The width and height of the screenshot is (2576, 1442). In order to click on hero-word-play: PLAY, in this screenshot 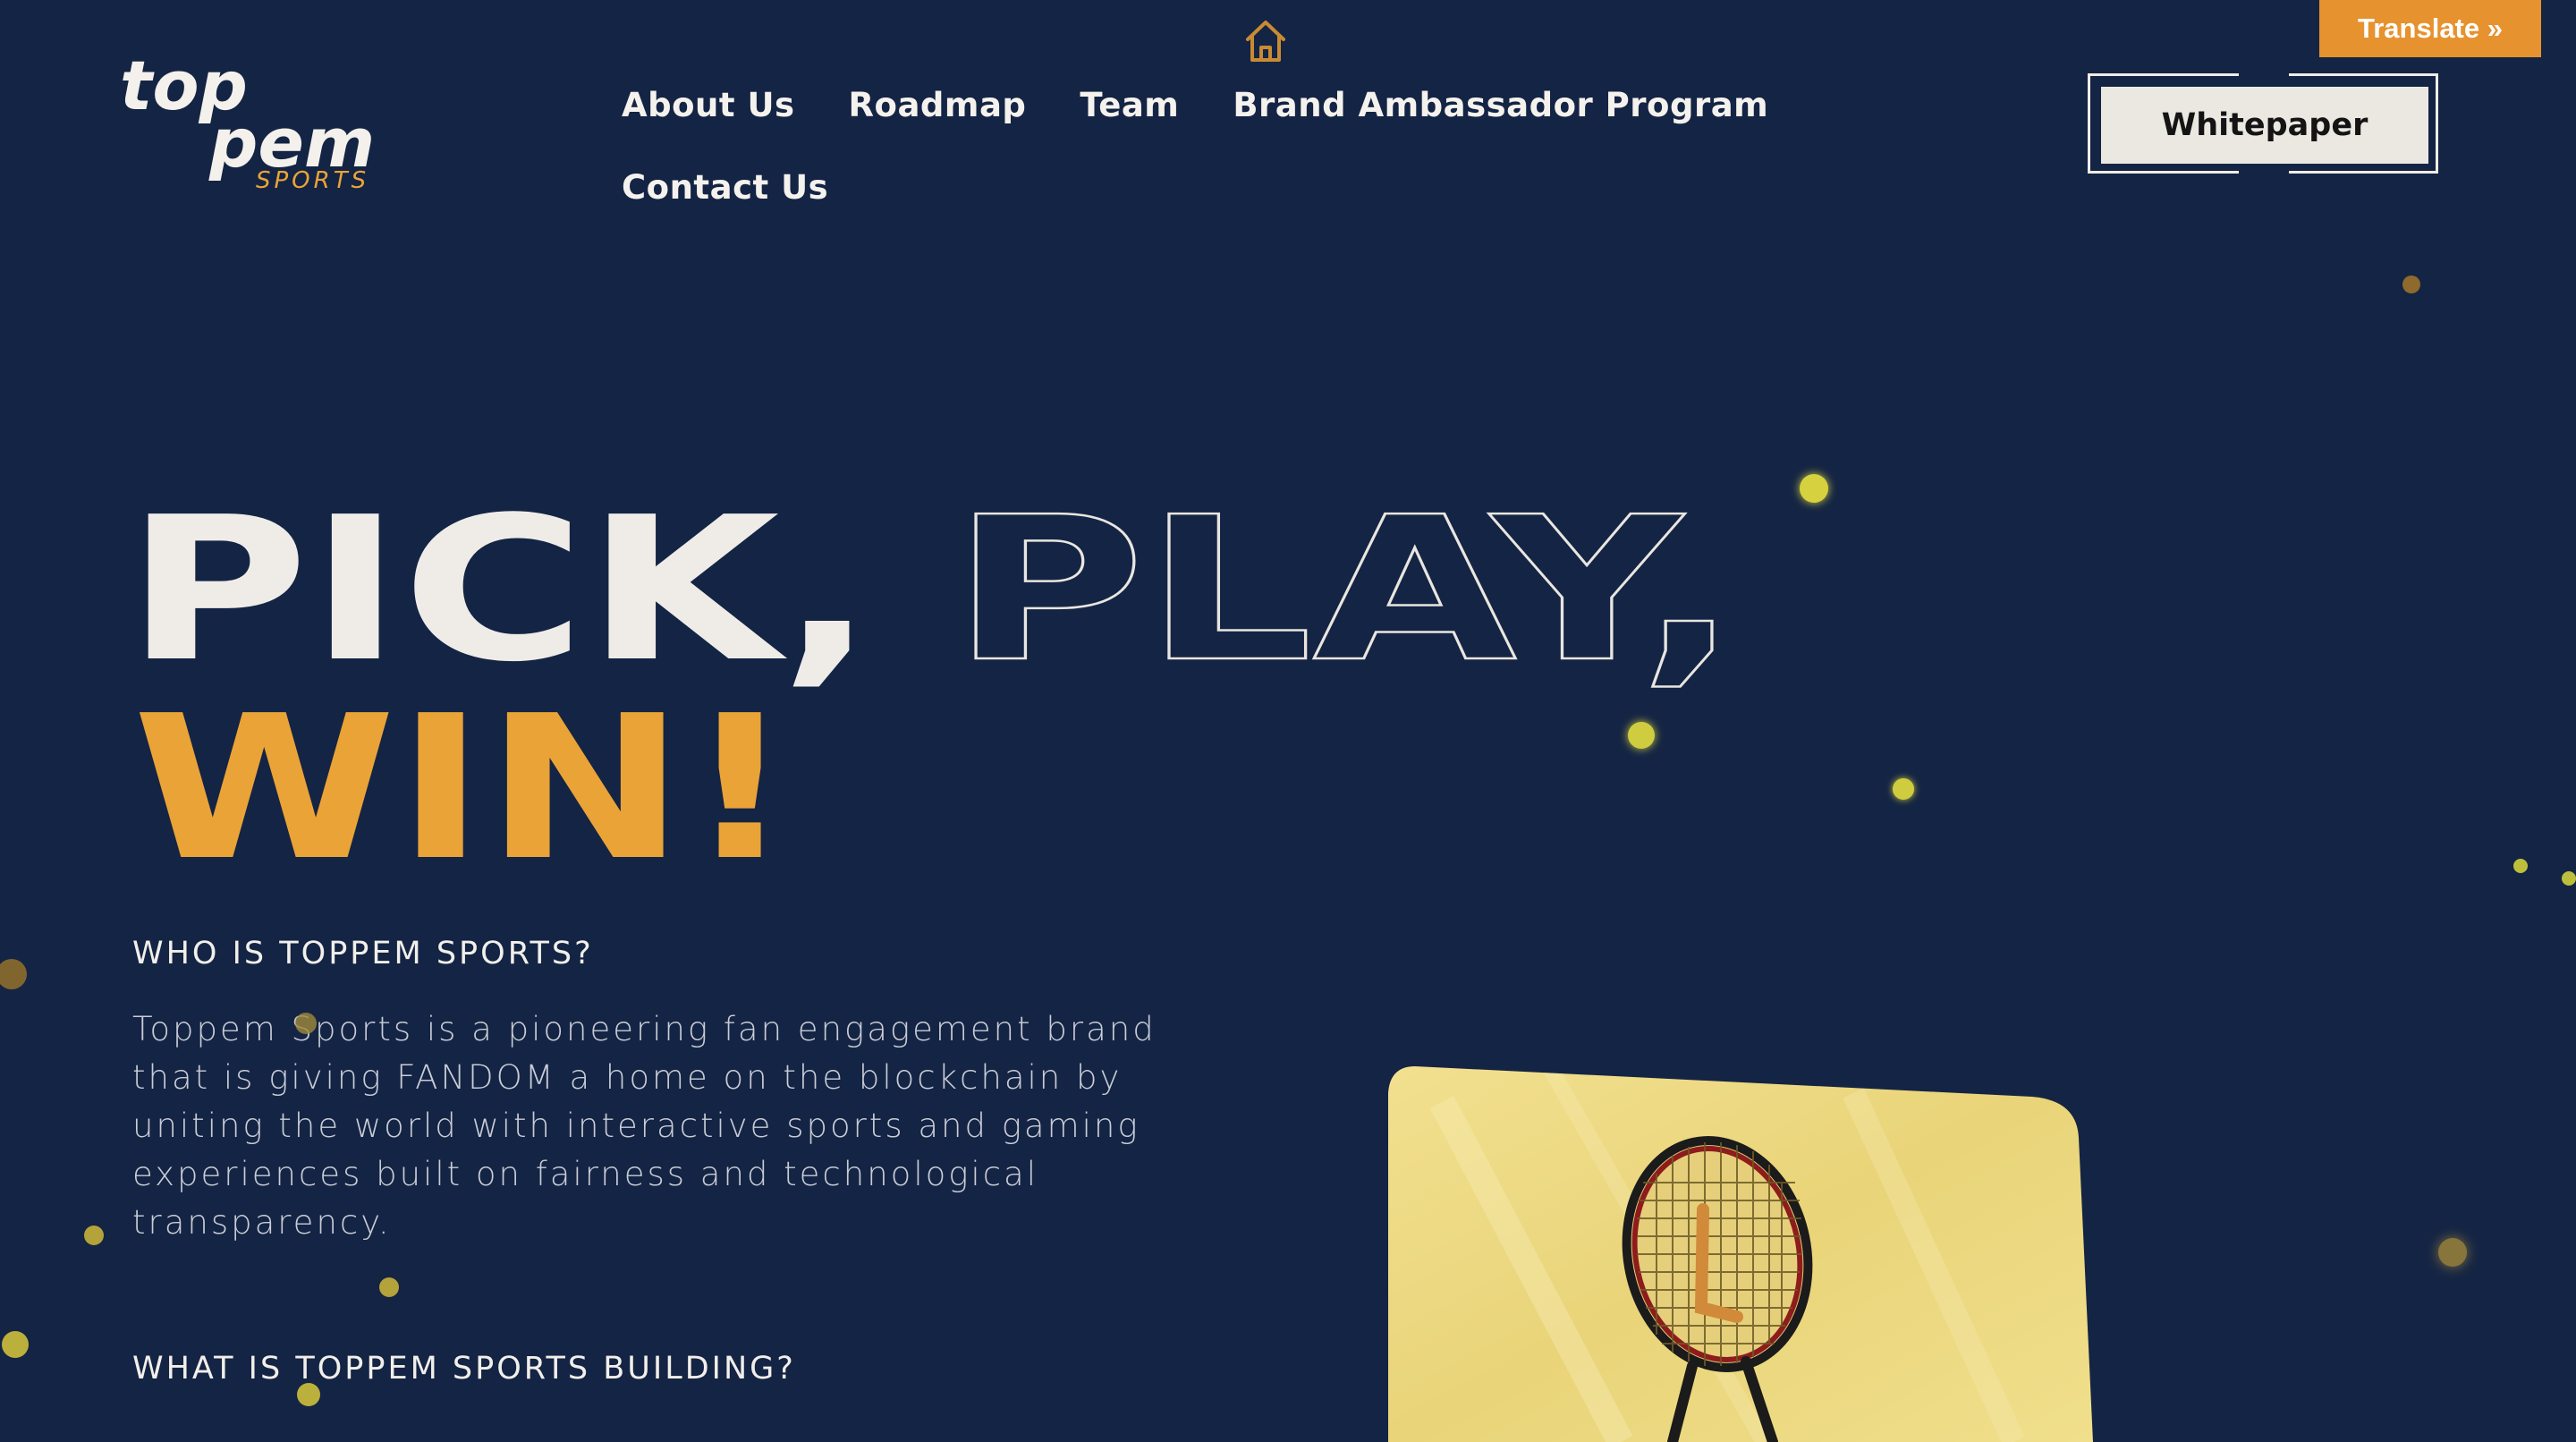, I will do `click(1345, 594)`.